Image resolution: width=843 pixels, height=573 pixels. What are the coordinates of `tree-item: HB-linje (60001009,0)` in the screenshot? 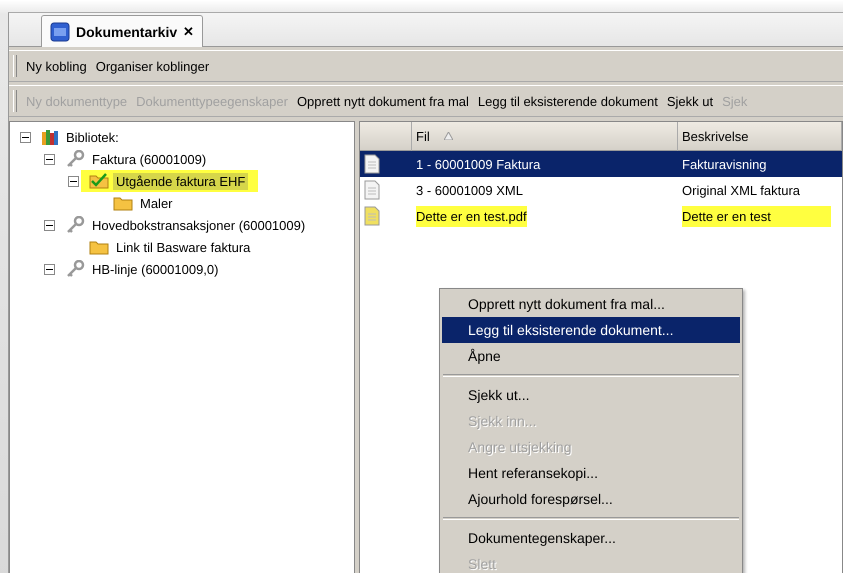 It's located at (155, 269).